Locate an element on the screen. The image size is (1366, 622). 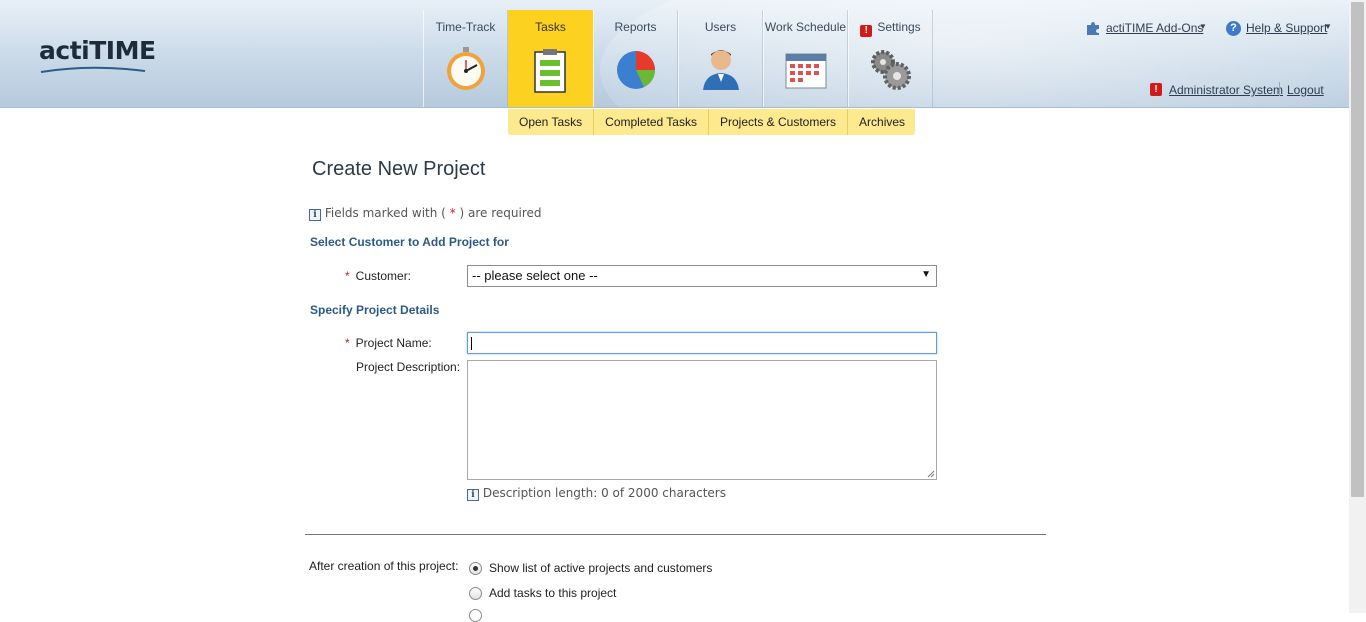
settings-alert-icon: ! is located at coordinates (866, 31).